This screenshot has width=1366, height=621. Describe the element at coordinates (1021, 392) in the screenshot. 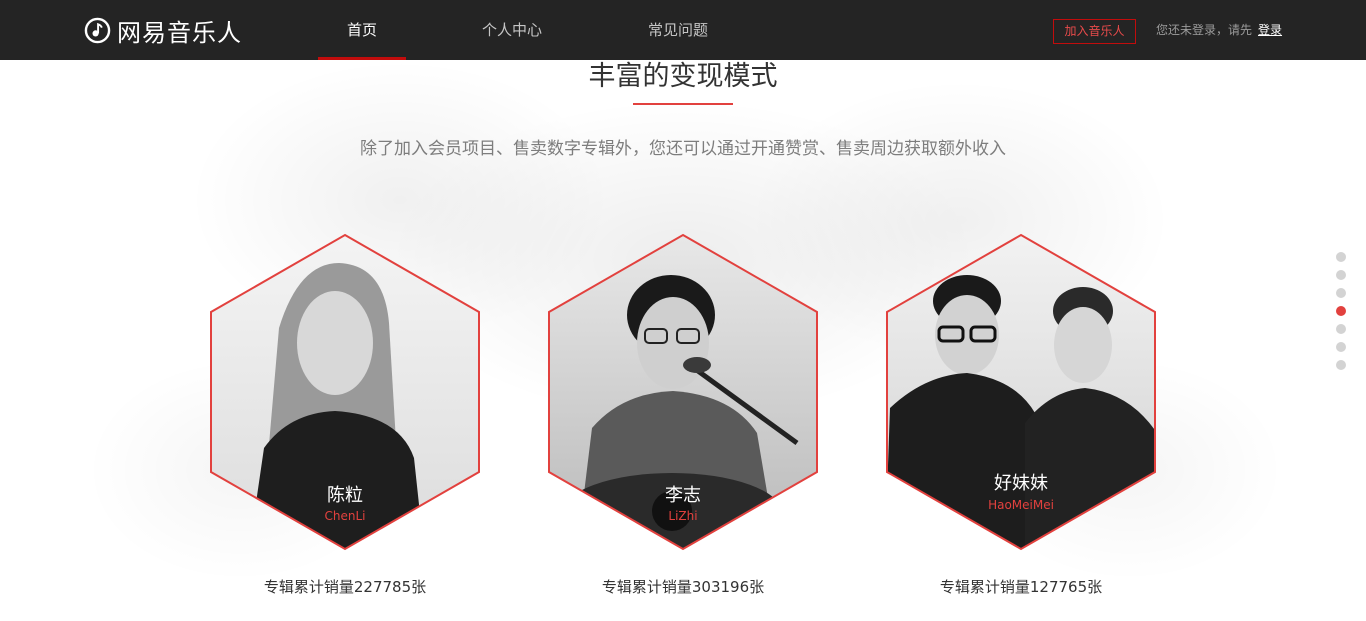

I see `artist-card-haomeimei: 好妹妹 HaoMeiMei` at that location.